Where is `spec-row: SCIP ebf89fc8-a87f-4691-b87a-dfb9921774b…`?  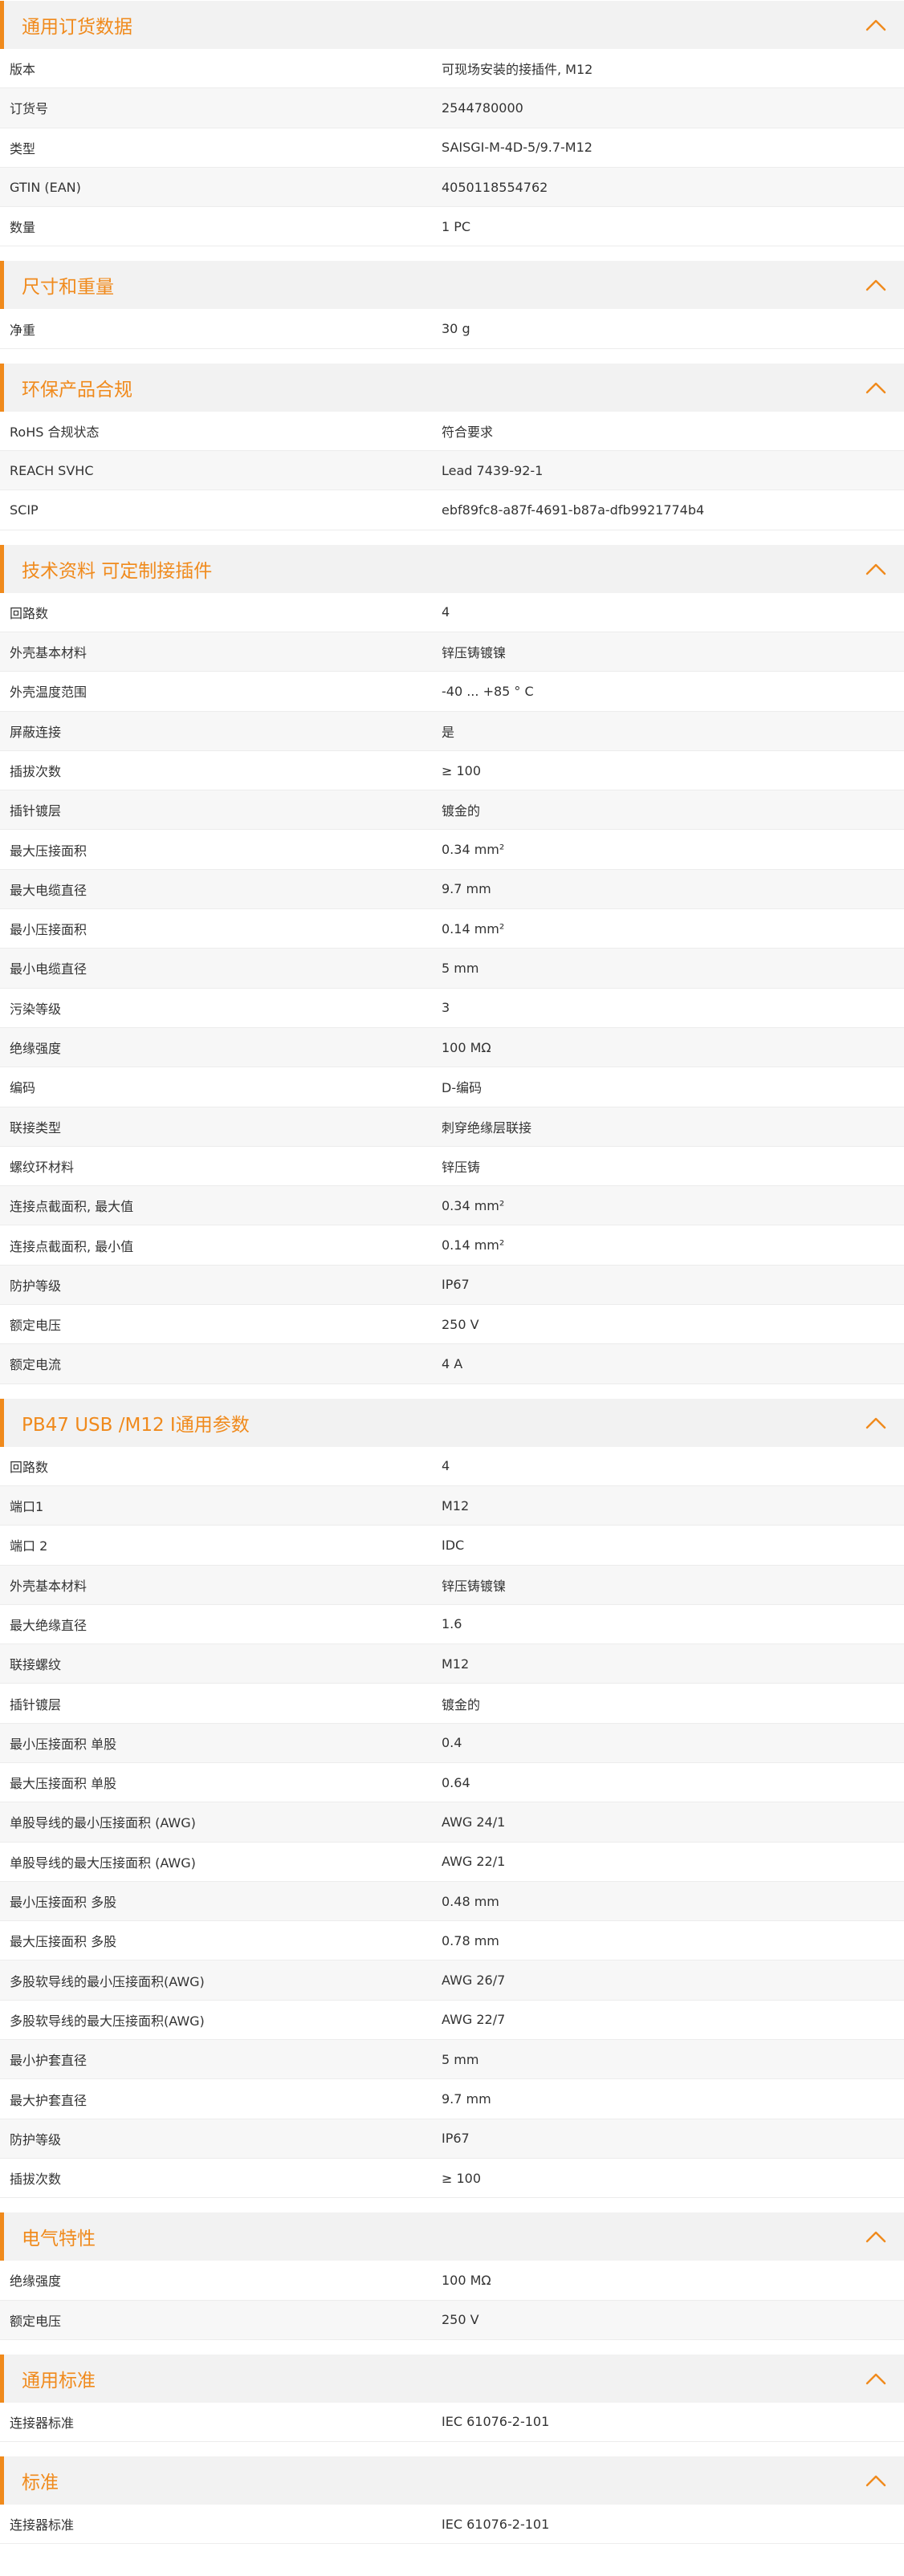 spec-row: SCIP ebf89fc8-a87f-4691-b87a-dfb9921774b… is located at coordinates (452, 510).